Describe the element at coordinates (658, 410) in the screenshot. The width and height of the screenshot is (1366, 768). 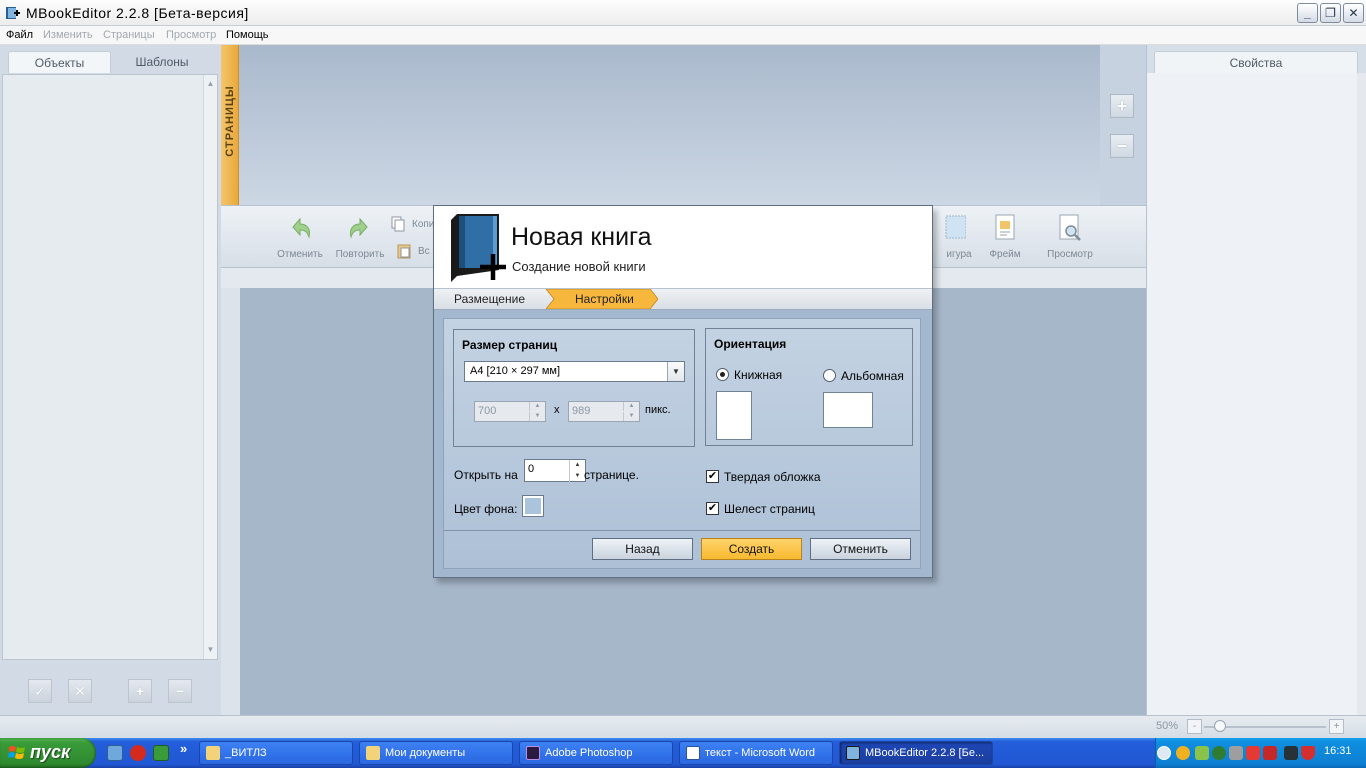
I see `dimension-unit: пикс.` at that location.